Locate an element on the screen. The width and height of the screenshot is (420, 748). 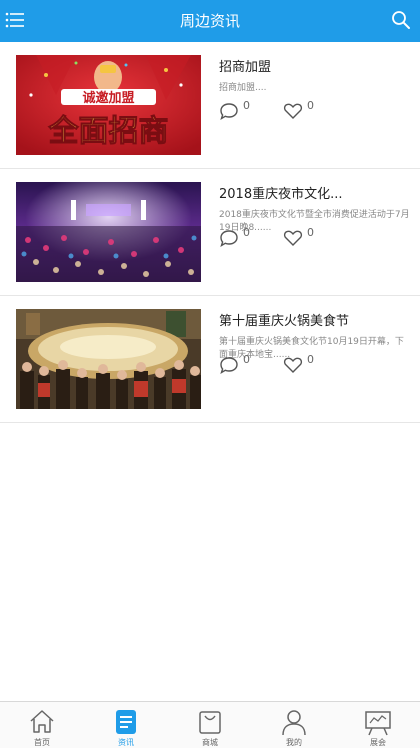
tab-mall: 商城 is located at coordinates (210, 725).